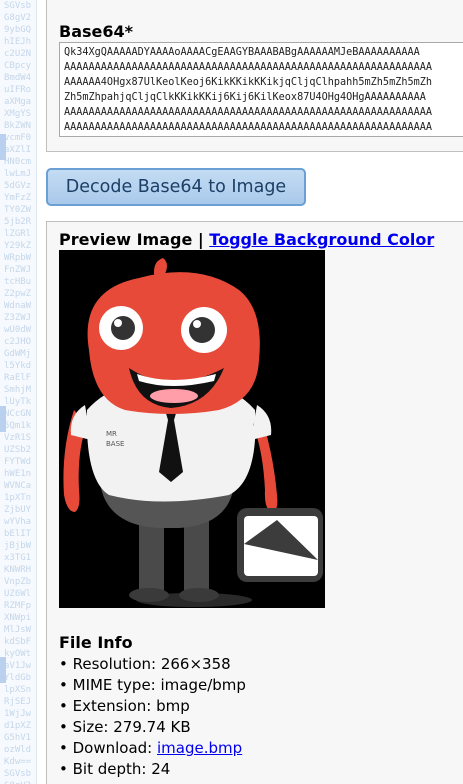 Image resolution: width=463 pixels, height=784 pixels. I want to click on file-info-size: Size: 279.74 KB, so click(152, 727).